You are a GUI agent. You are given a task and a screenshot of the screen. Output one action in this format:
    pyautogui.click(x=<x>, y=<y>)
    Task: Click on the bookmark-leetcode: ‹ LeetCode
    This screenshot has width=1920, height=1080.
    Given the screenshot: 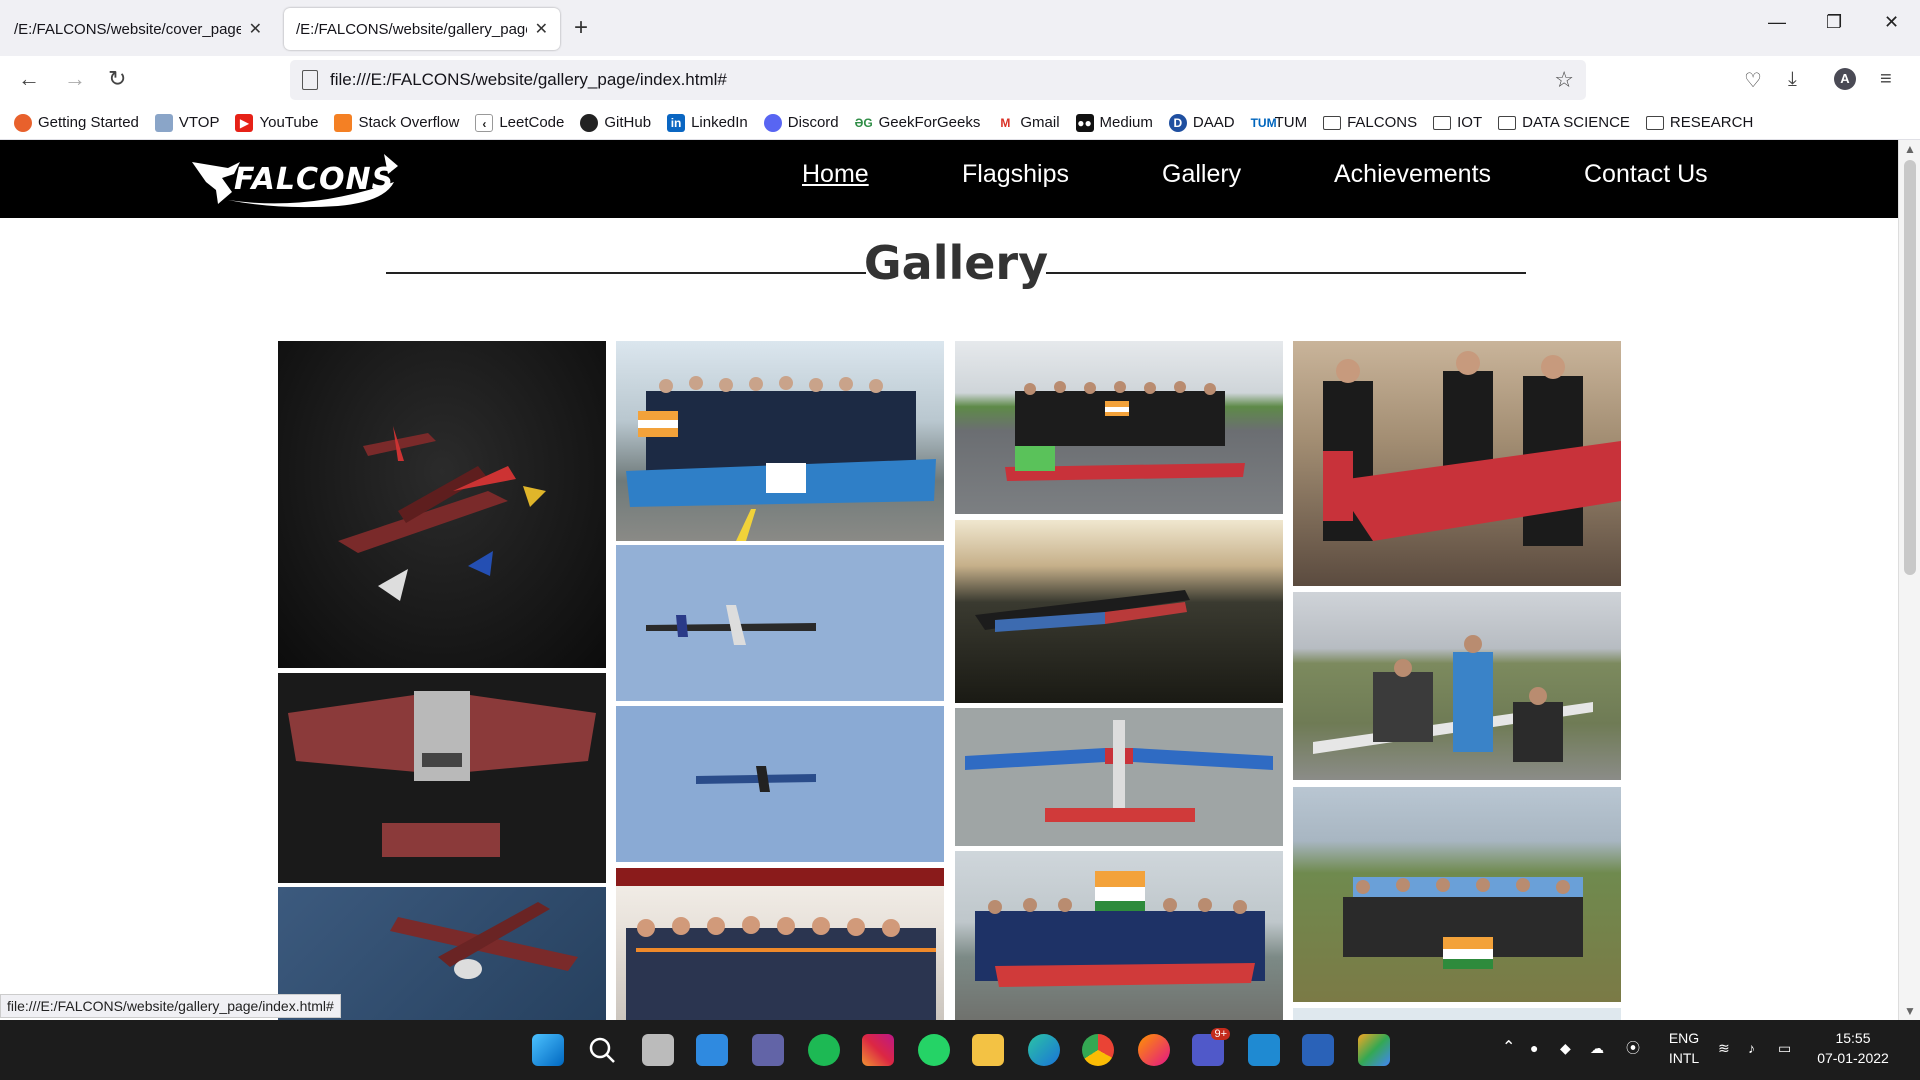 What is the action you would take?
    pyautogui.click(x=519, y=122)
    